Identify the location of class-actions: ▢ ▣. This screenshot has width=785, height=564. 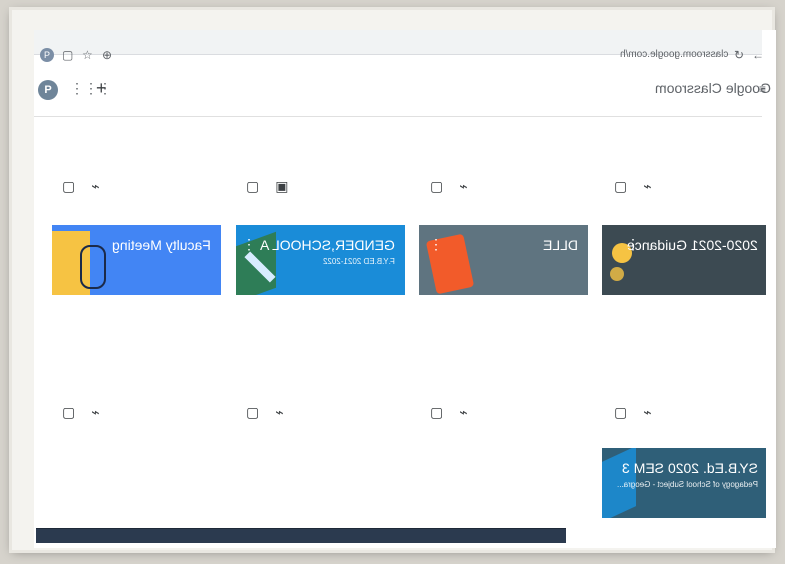
(275, 186).